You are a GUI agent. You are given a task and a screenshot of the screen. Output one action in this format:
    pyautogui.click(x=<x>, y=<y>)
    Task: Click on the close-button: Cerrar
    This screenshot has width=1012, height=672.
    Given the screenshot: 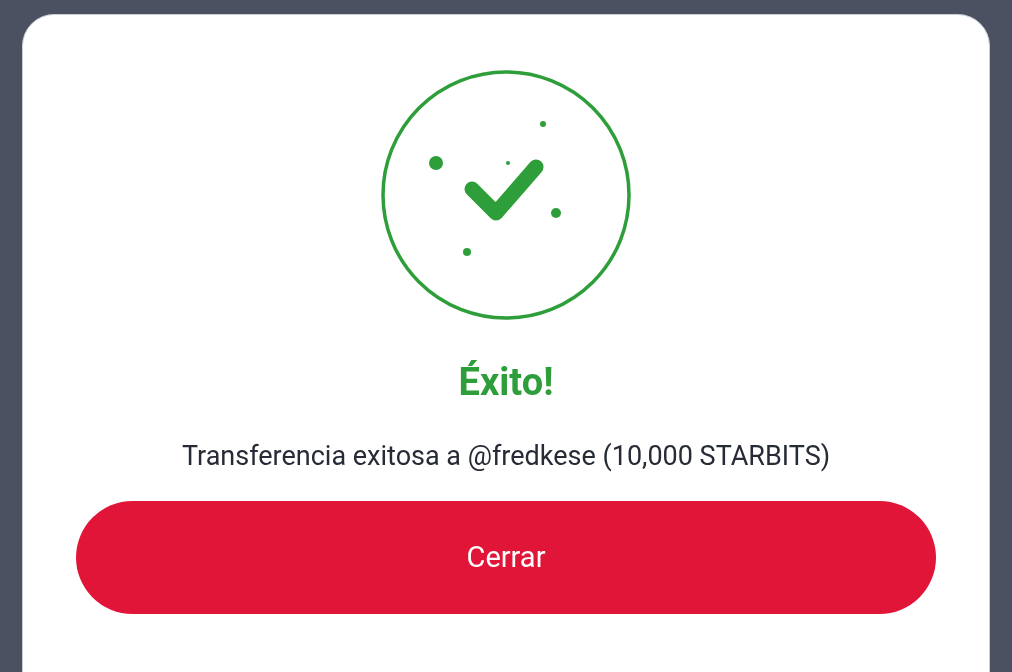 What is the action you would take?
    pyautogui.click(x=506, y=557)
    